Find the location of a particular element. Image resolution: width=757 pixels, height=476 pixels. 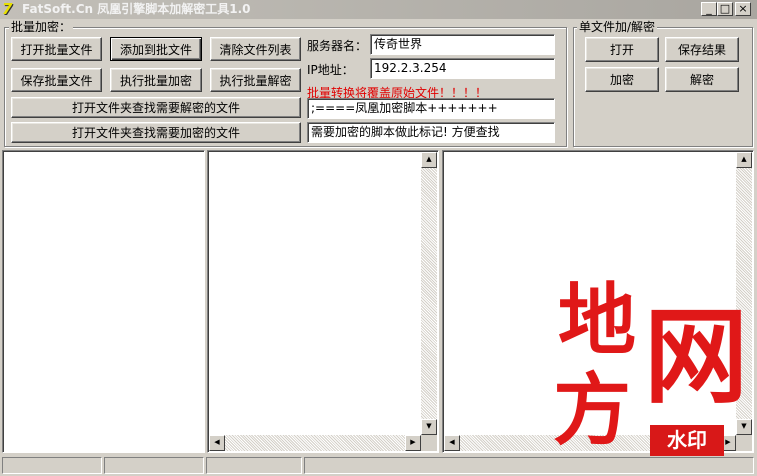

save-batch-file-button: 保存批量文件 is located at coordinates (56, 80).